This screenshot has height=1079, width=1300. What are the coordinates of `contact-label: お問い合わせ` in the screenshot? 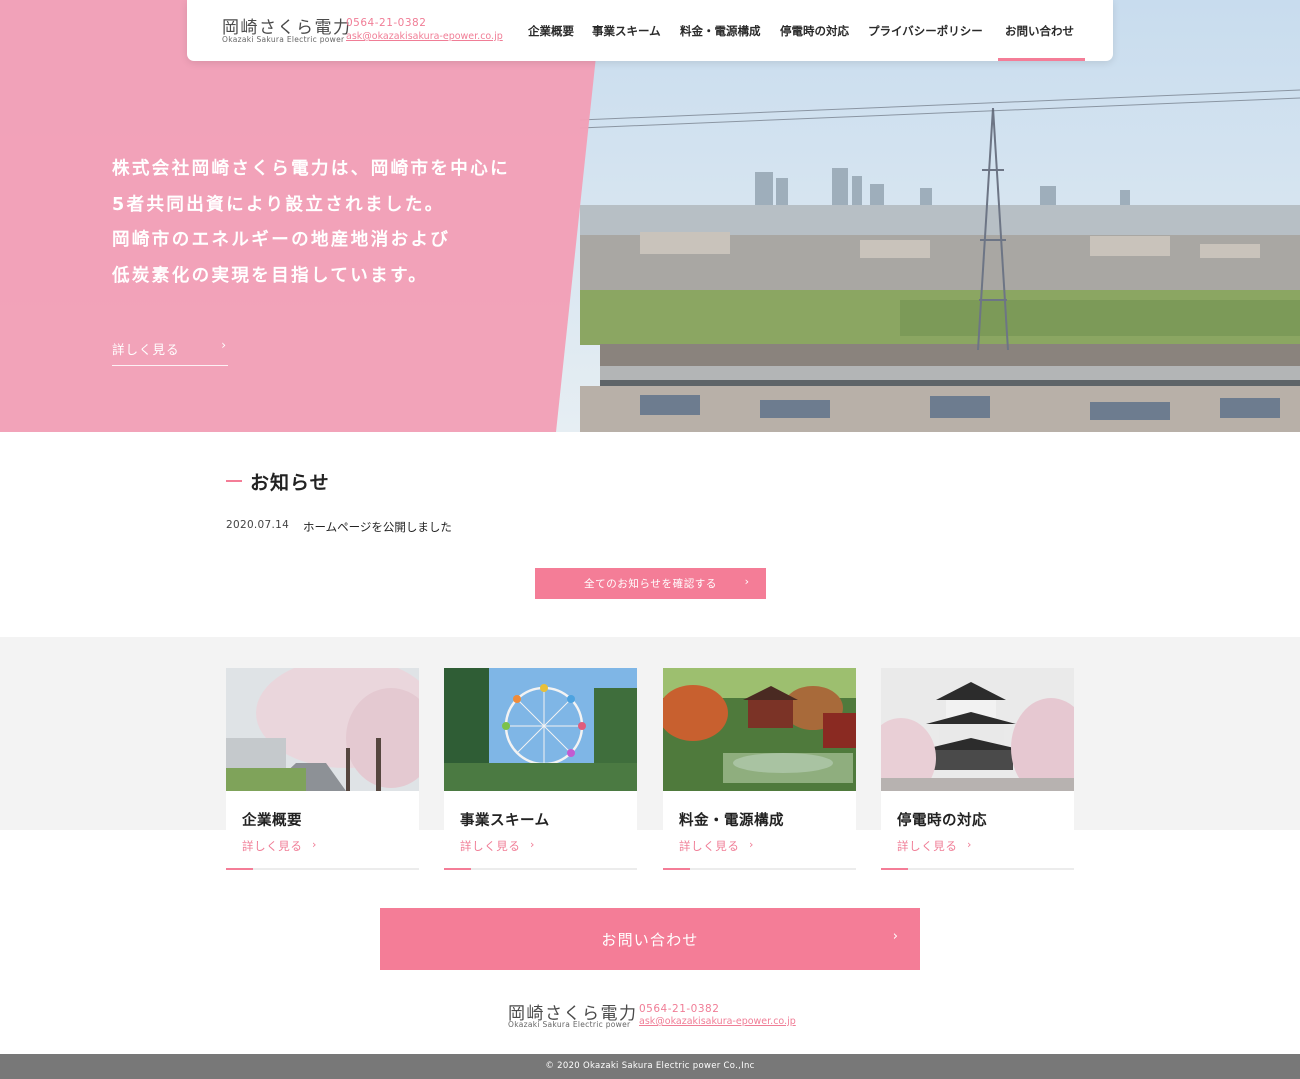 It's located at (650, 940).